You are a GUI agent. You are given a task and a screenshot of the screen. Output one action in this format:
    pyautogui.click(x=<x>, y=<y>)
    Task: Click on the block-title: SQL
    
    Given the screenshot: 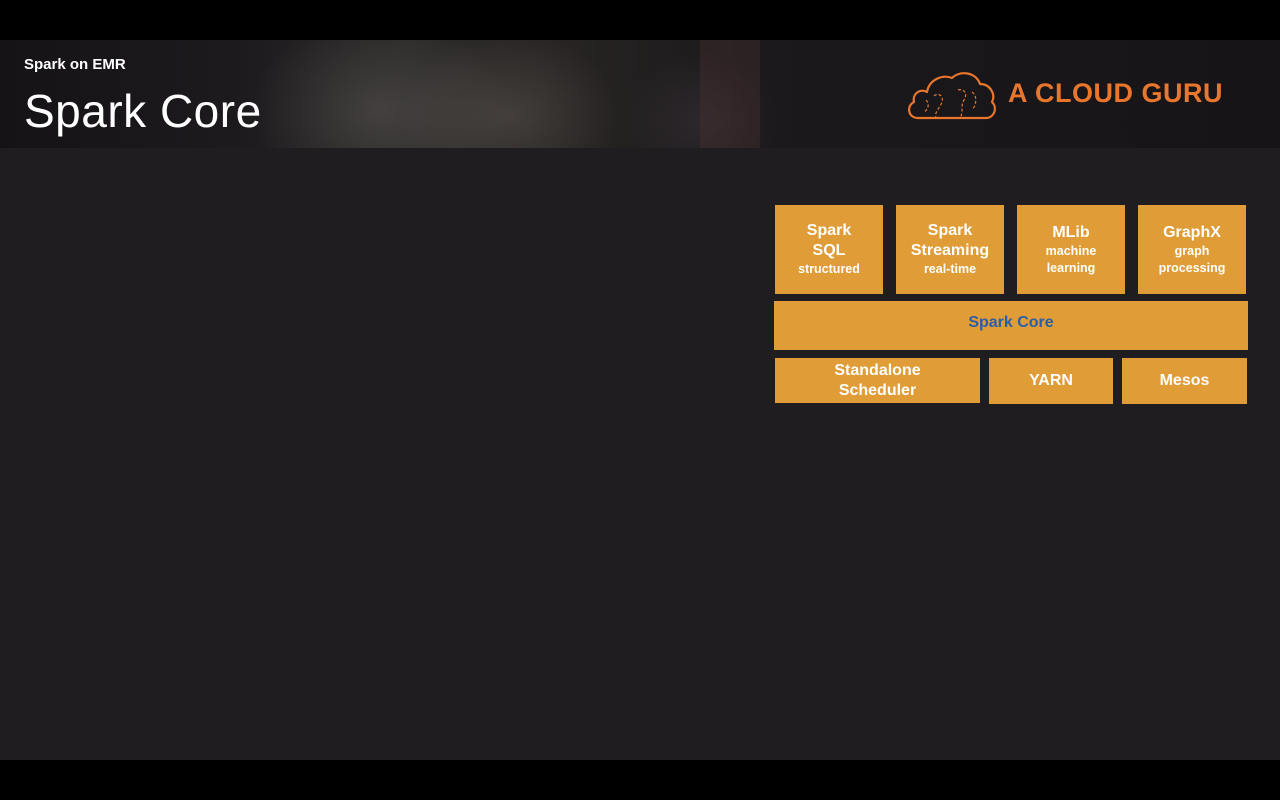 What is the action you would take?
    pyautogui.click(x=829, y=250)
    